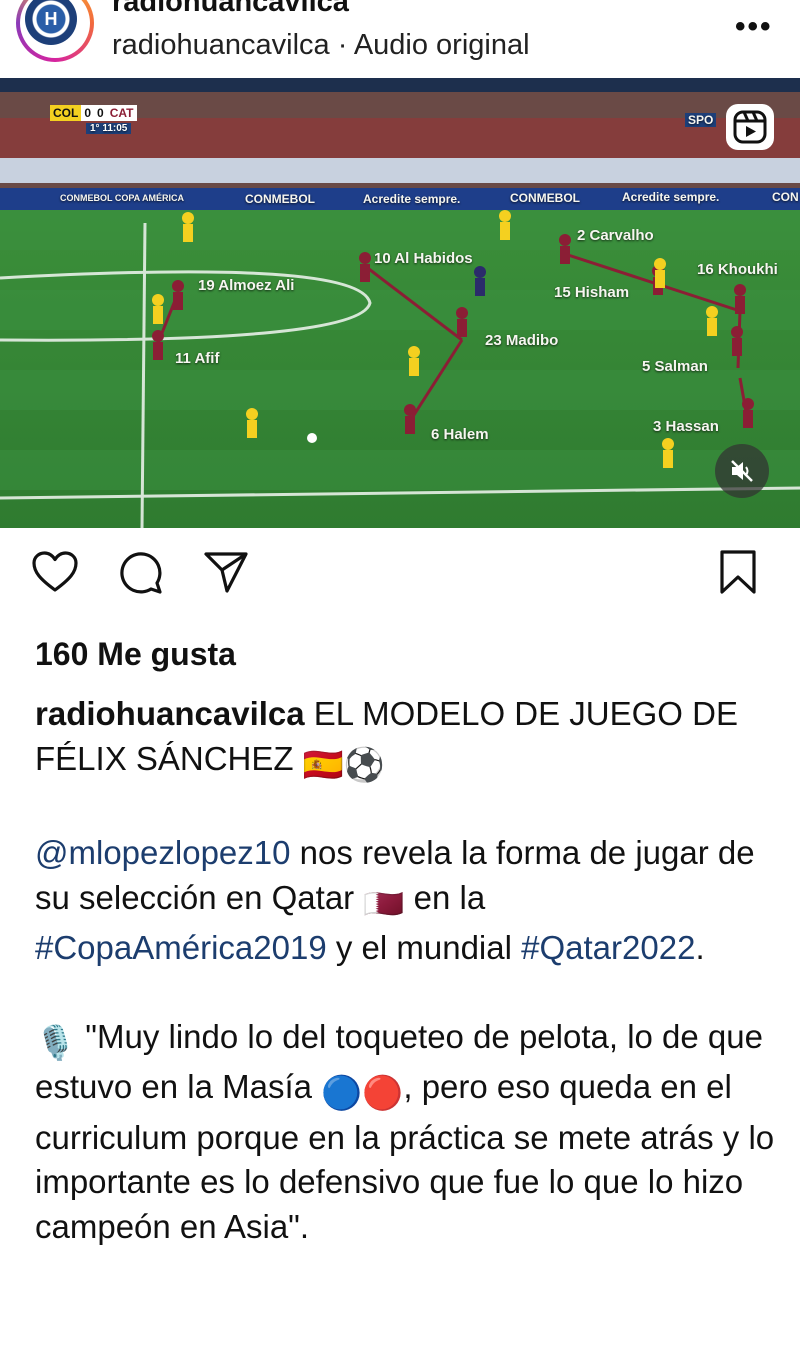 Image resolution: width=800 pixels, height=1351 pixels. What do you see at coordinates (449, 897) in the screenshot?
I see `caption-text: en la` at bounding box center [449, 897].